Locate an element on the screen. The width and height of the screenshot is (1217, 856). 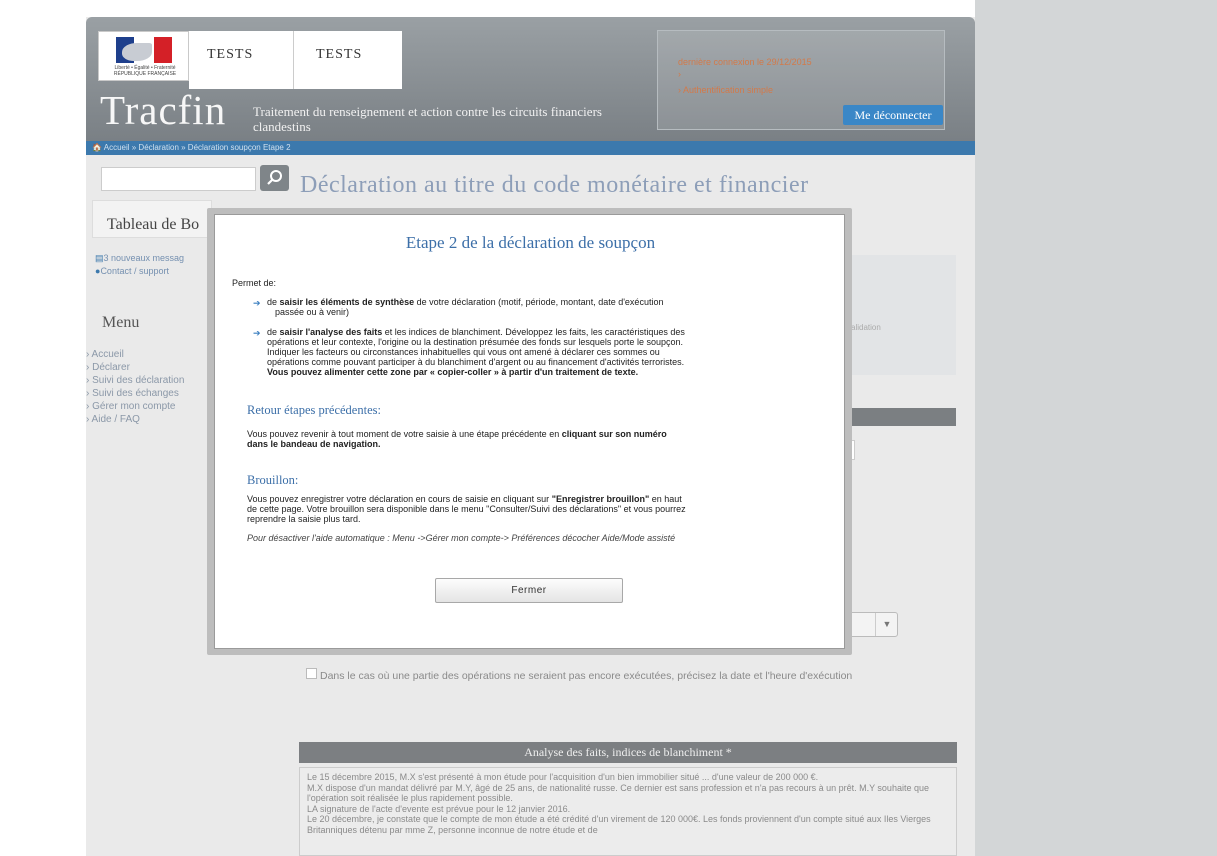
dashboard-title: Tableau de Bo is located at coordinates (152, 219).